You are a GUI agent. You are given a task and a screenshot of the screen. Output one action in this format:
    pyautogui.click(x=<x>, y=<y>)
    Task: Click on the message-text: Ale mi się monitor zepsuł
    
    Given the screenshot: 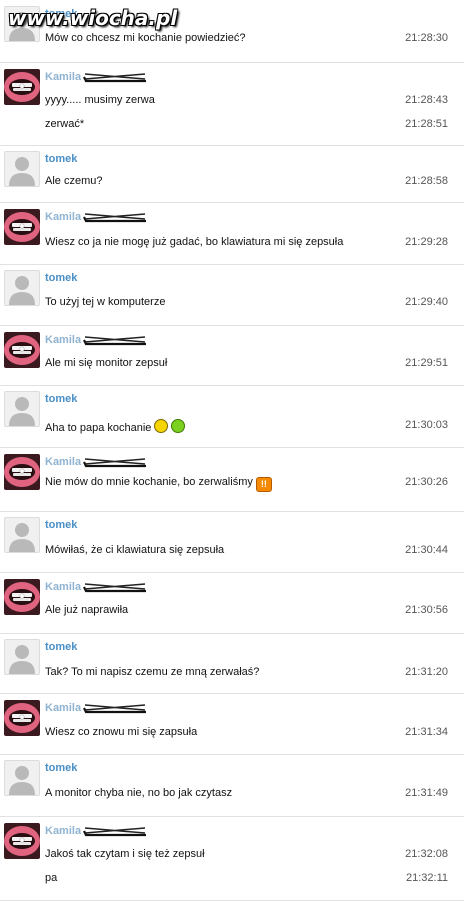 What is the action you would take?
    pyautogui.click(x=224, y=363)
    